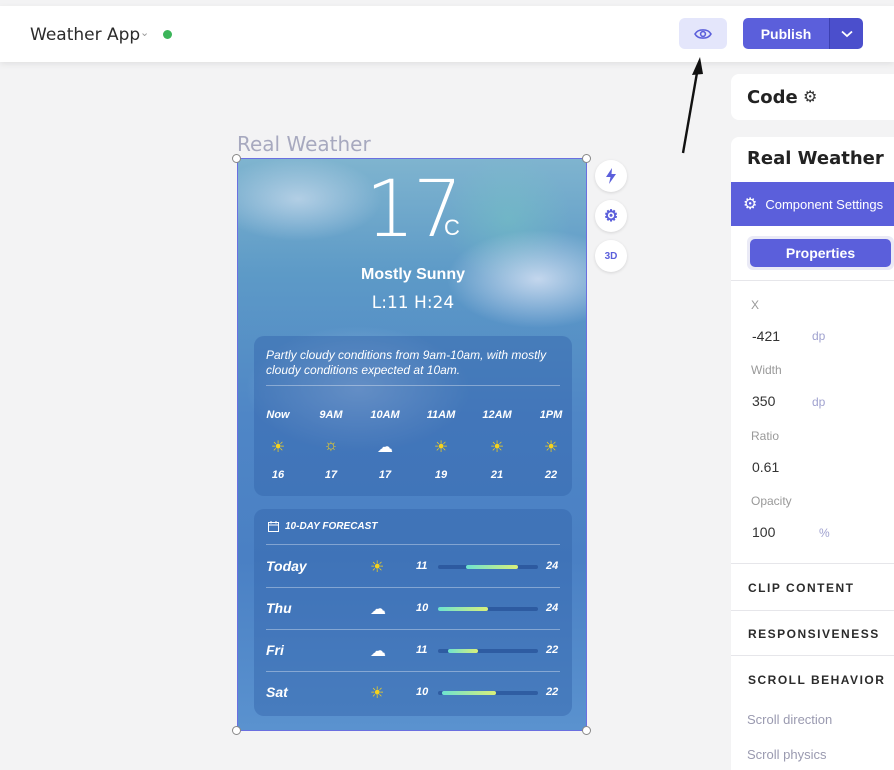 The image size is (894, 770). I want to click on forecast-row: Sat ☀ 10 22, so click(413, 692).